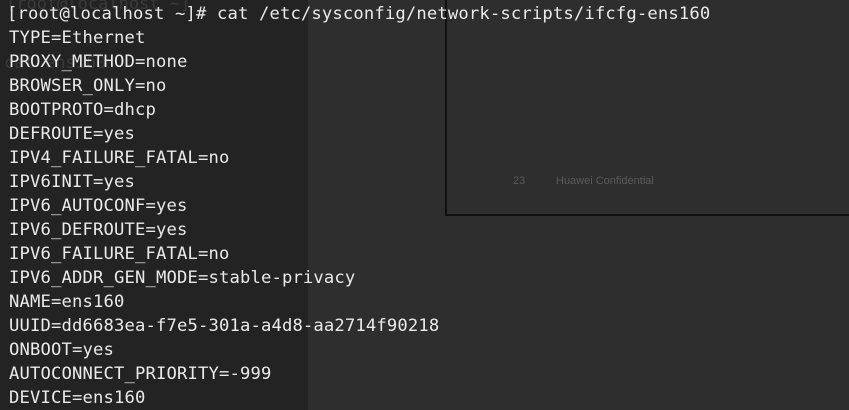 This screenshot has height=410, width=849. I want to click on output-line: IPV6_FAILURE_FATAL=no, so click(119, 254).